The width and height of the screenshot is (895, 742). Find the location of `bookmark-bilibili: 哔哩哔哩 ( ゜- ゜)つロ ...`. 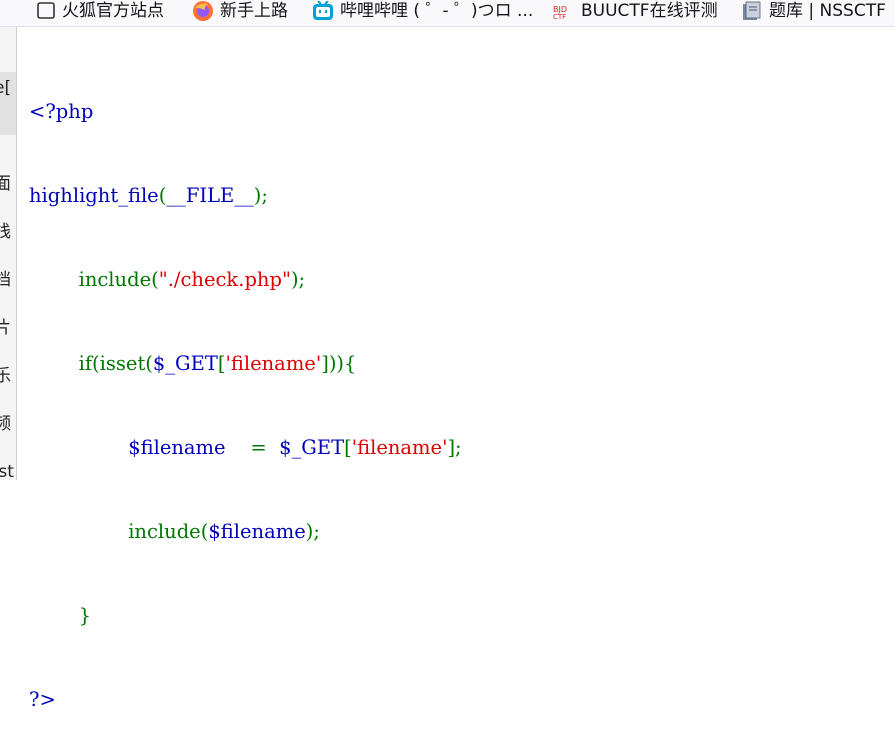

bookmark-bilibili: 哔哩哔哩 ( ゜- ゜)つロ ... is located at coordinates (422, 11).